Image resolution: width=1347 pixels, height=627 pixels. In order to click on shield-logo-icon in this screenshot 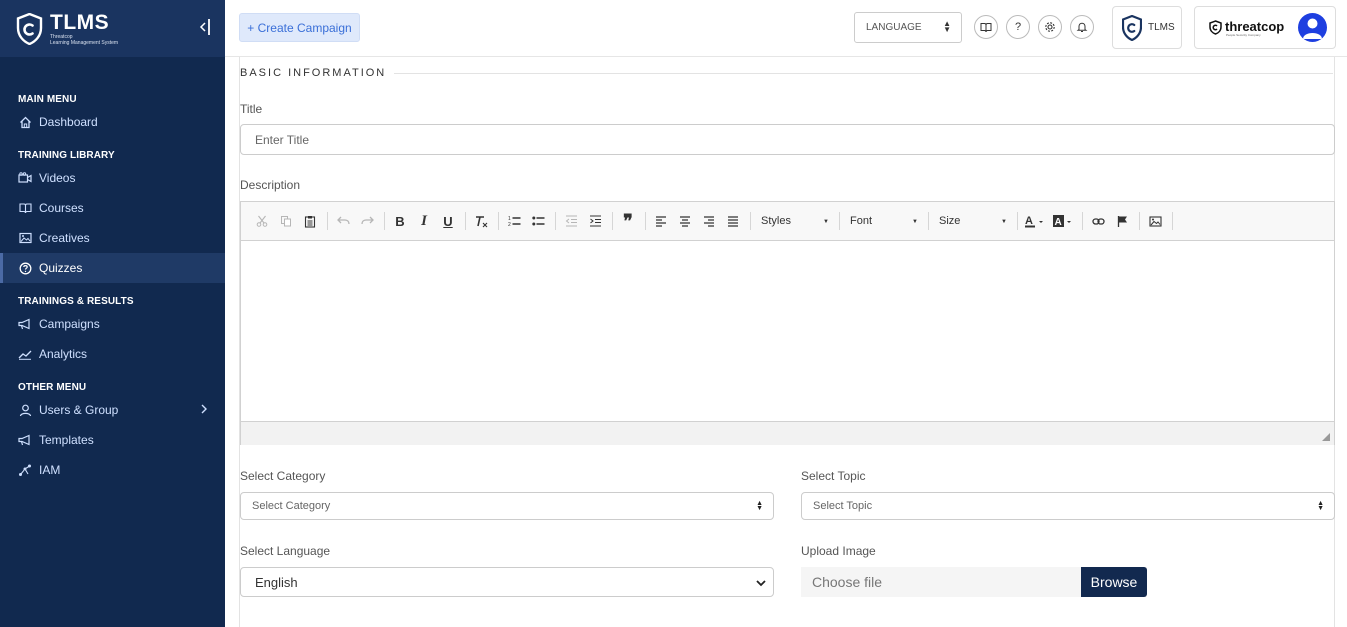, I will do `click(1132, 27)`.